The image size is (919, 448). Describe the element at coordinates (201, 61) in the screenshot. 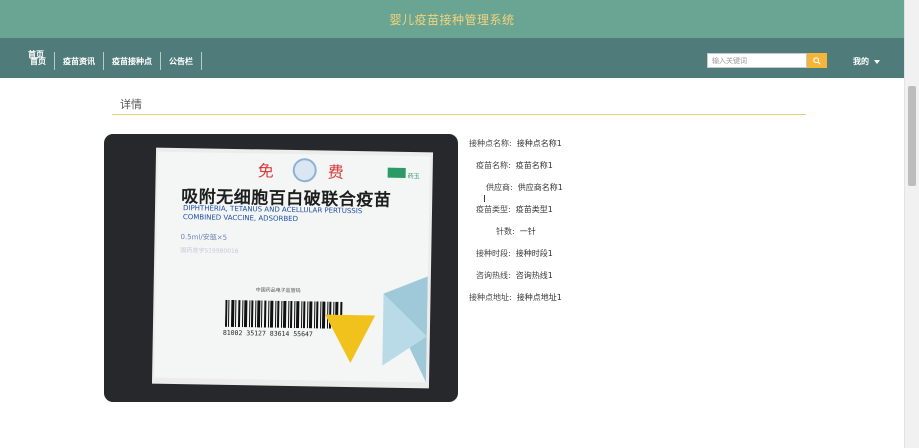

I see `nav-divider` at that location.